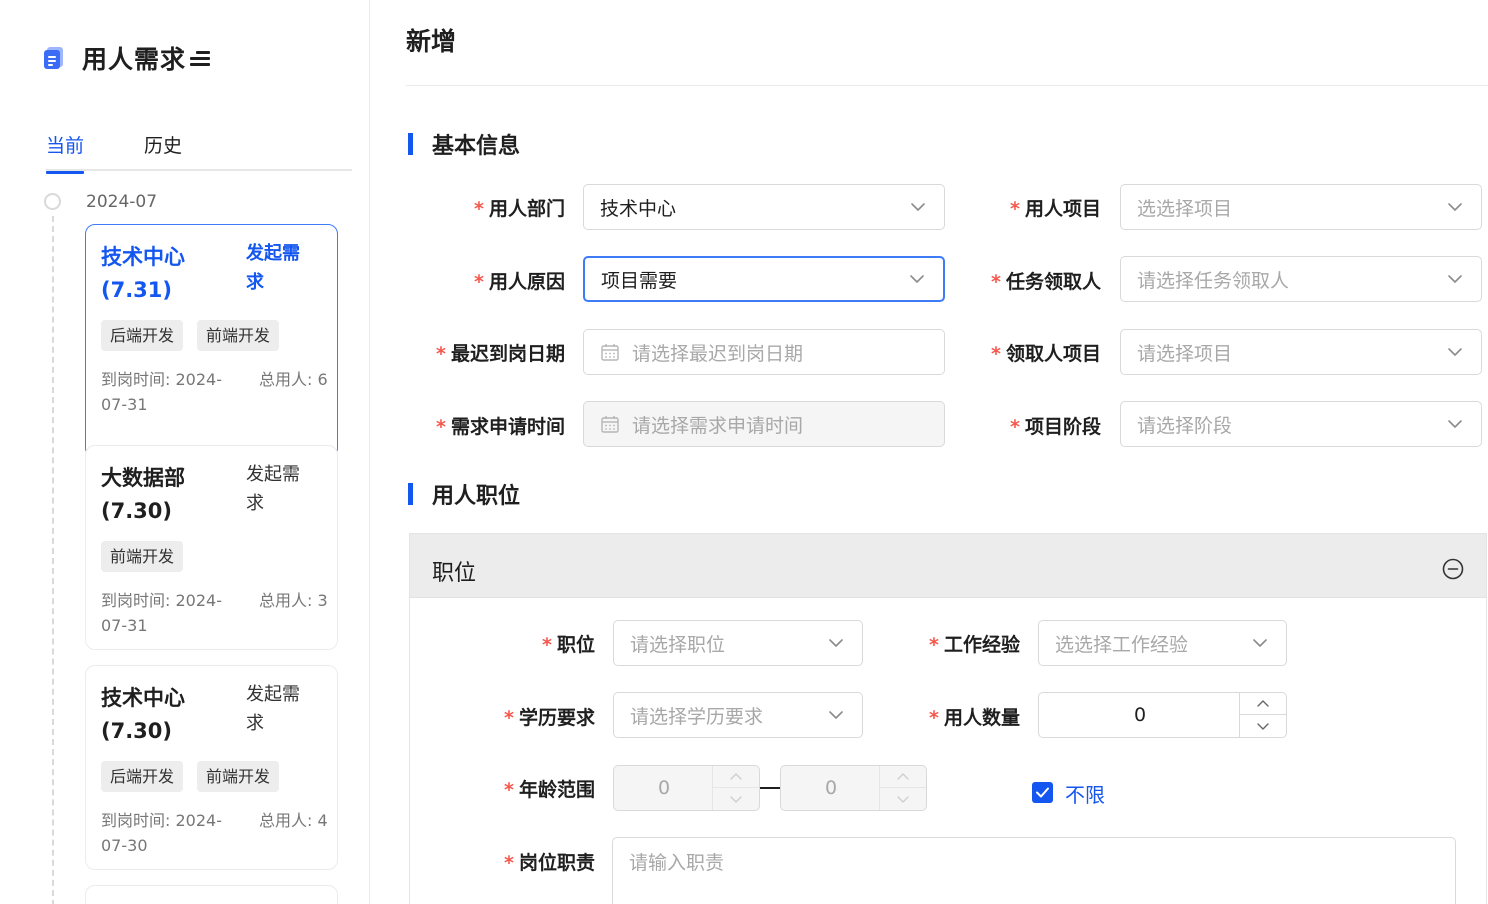 Image resolution: width=1488 pixels, height=904 pixels. What do you see at coordinates (1140, 715) in the screenshot?
I see `headcount-value: 0` at bounding box center [1140, 715].